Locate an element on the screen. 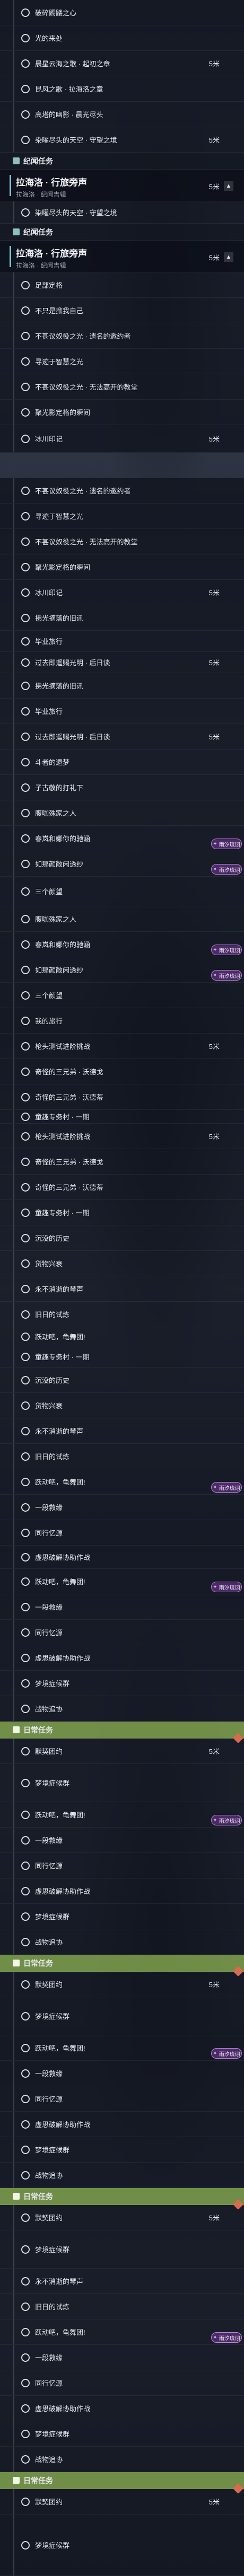 The image size is (244, 2576). quest-row: 晨星云海之歌 · 起初之章 5米 is located at coordinates (122, 63).